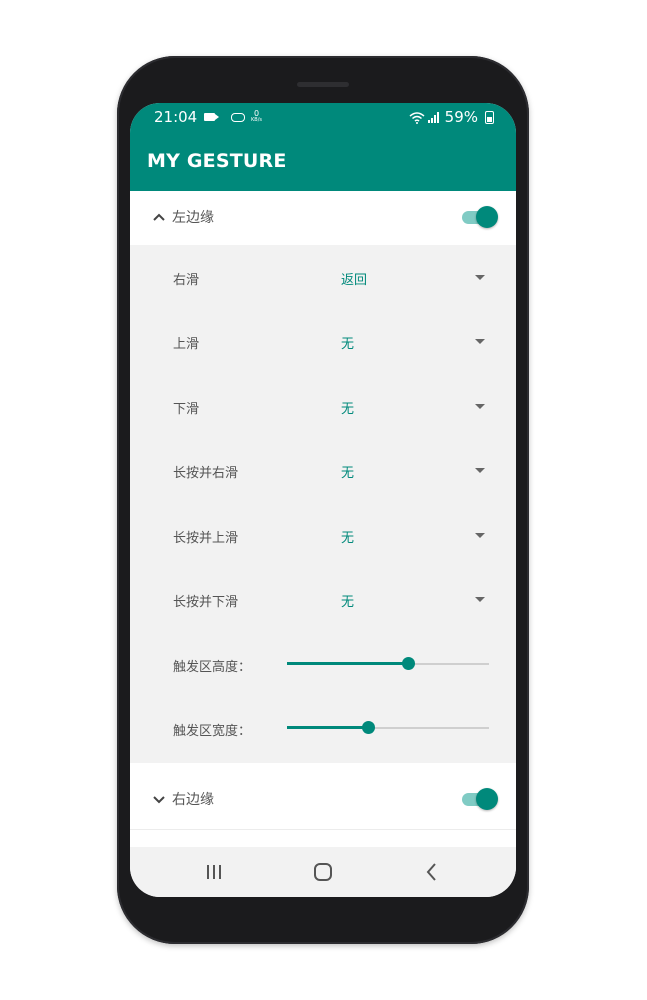 Image resolution: width=647 pixels, height=1000 pixels. What do you see at coordinates (212, 731) in the screenshot?
I see `trigger-width-label: 触发区宽度：` at bounding box center [212, 731].